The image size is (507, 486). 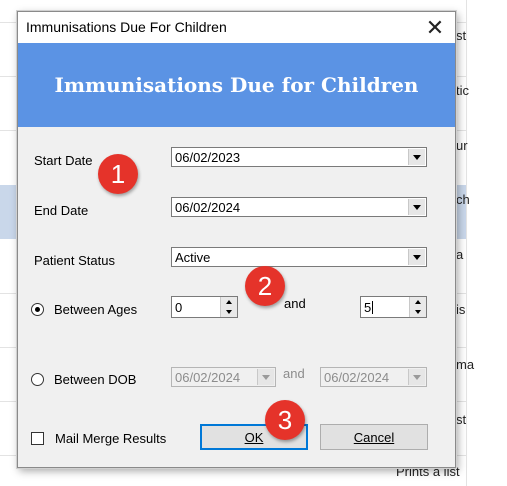 What do you see at coordinates (193, 257) in the screenshot?
I see `patient-status-value: Active` at bounding box center [193, 257].